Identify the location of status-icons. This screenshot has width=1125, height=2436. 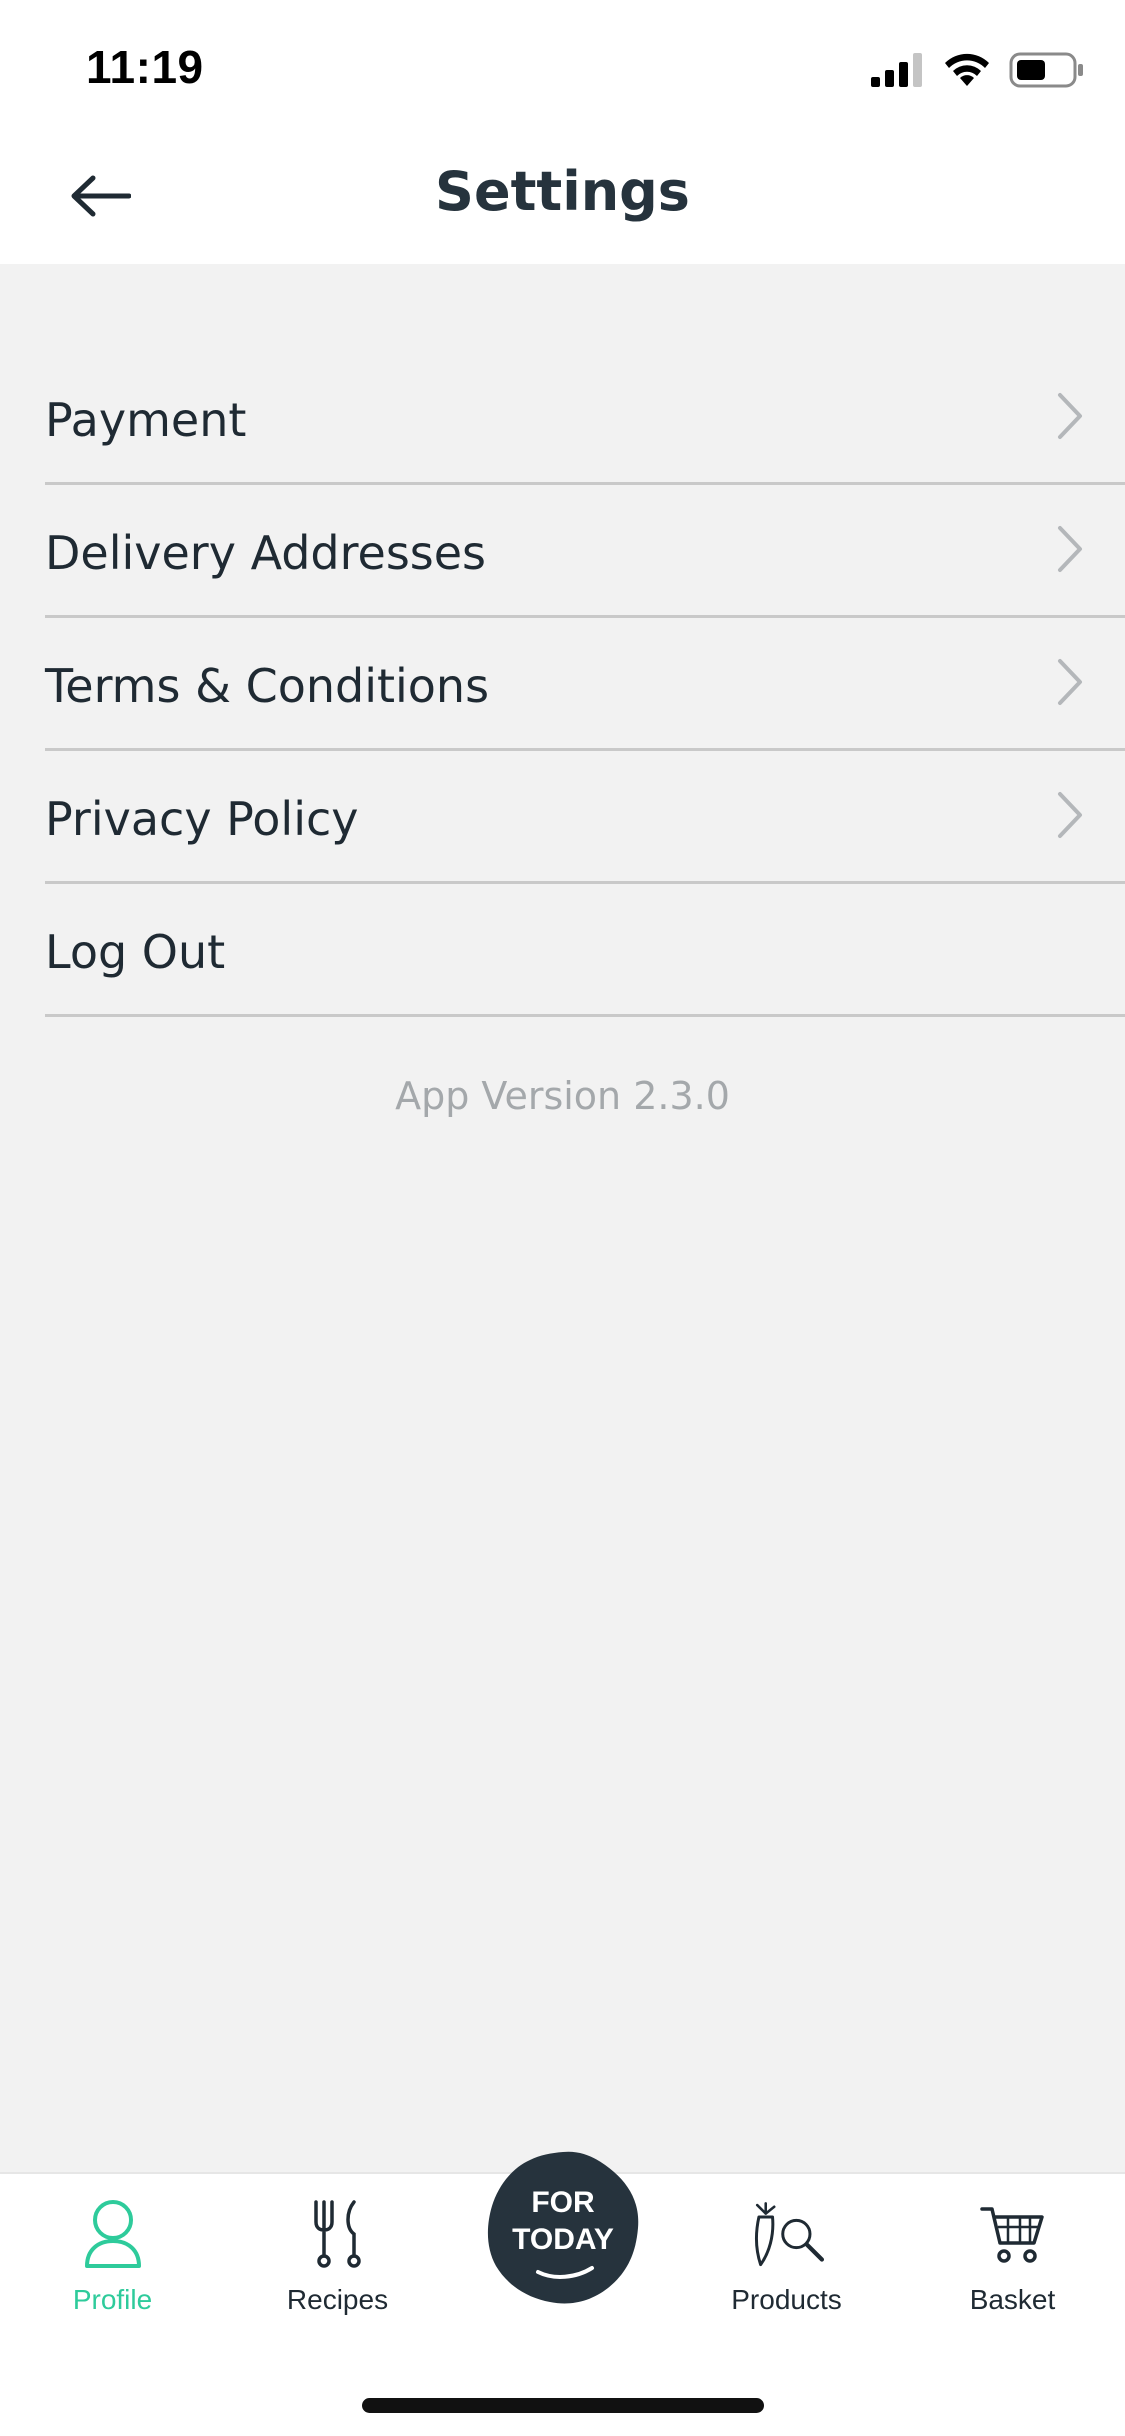
(978, 70).